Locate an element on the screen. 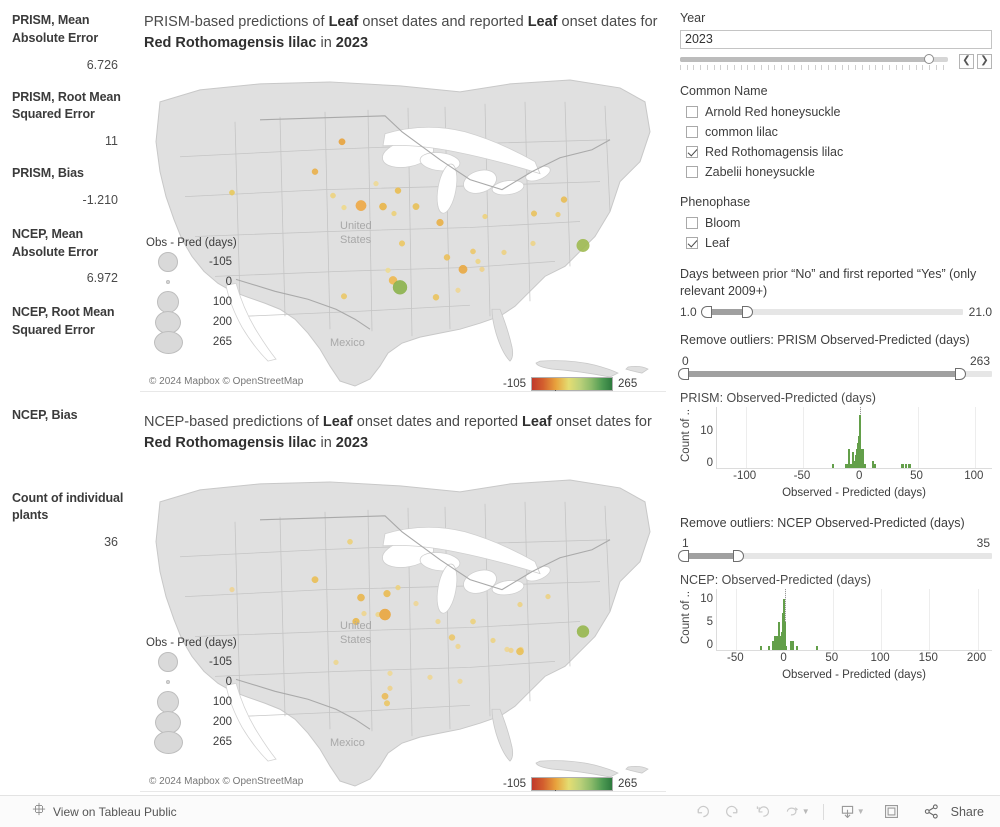 The height and width of the screenshot is (827, 1000). checkbox-red-rothomagensis-lilac: Red Rothomagensis lilac is located at coordinates (836, 152).